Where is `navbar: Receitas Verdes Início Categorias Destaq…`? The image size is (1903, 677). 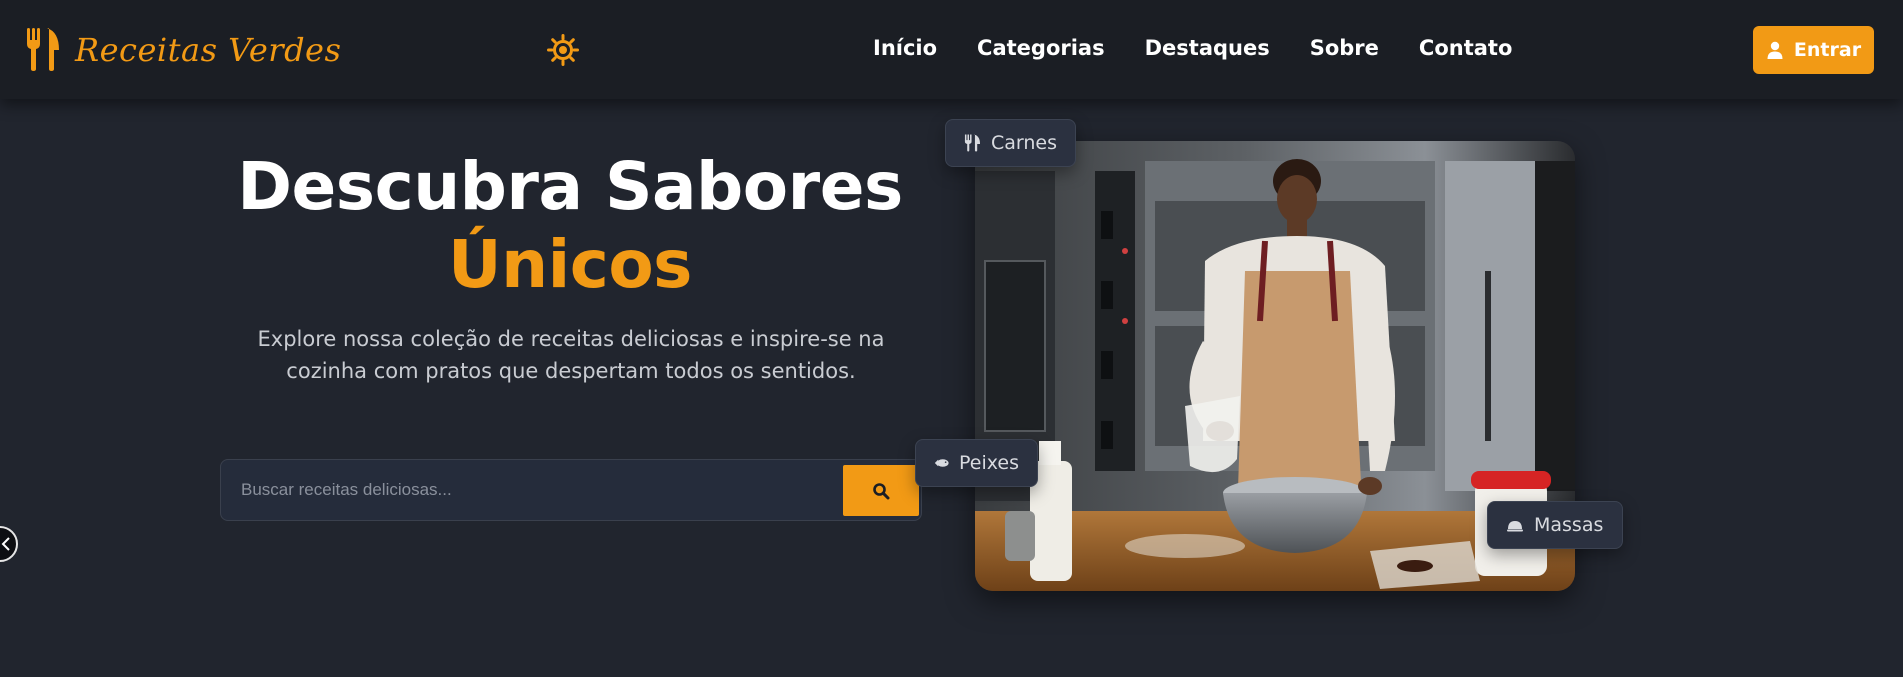 navbar: Receitas Verdes Início Categorias Destaq… is located at coordinates (951, 49).